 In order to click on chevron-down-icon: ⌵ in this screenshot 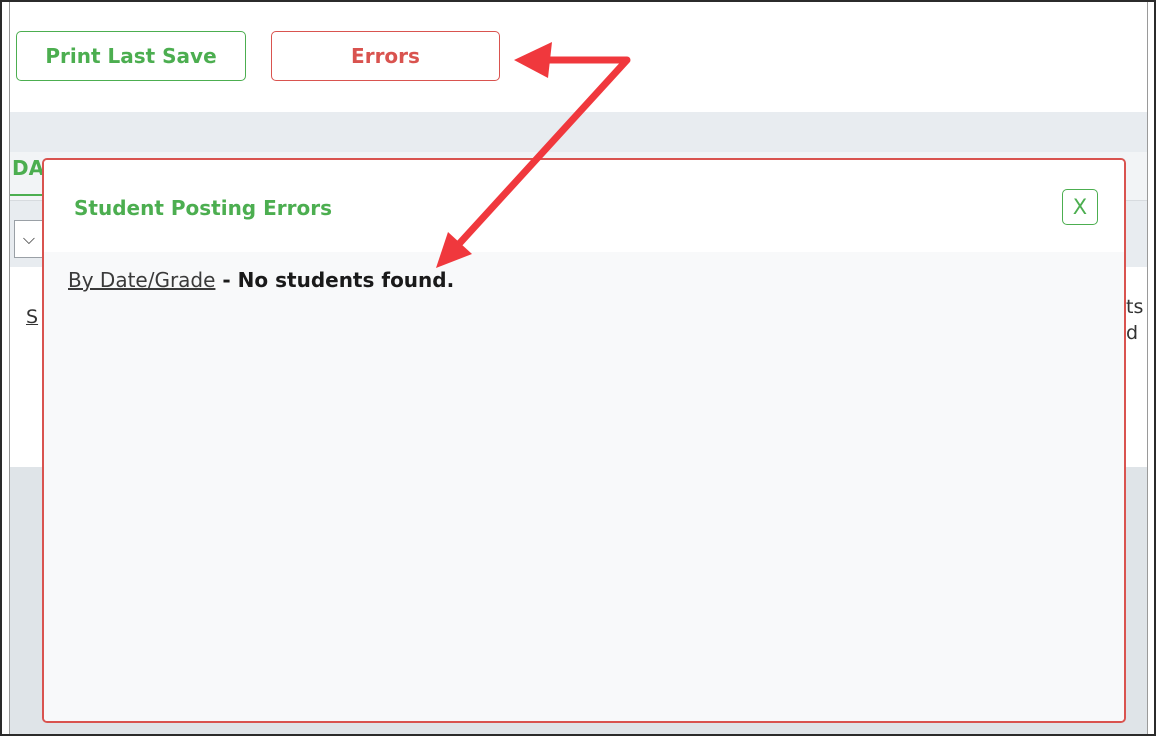, I will do `click(29, 238)`.